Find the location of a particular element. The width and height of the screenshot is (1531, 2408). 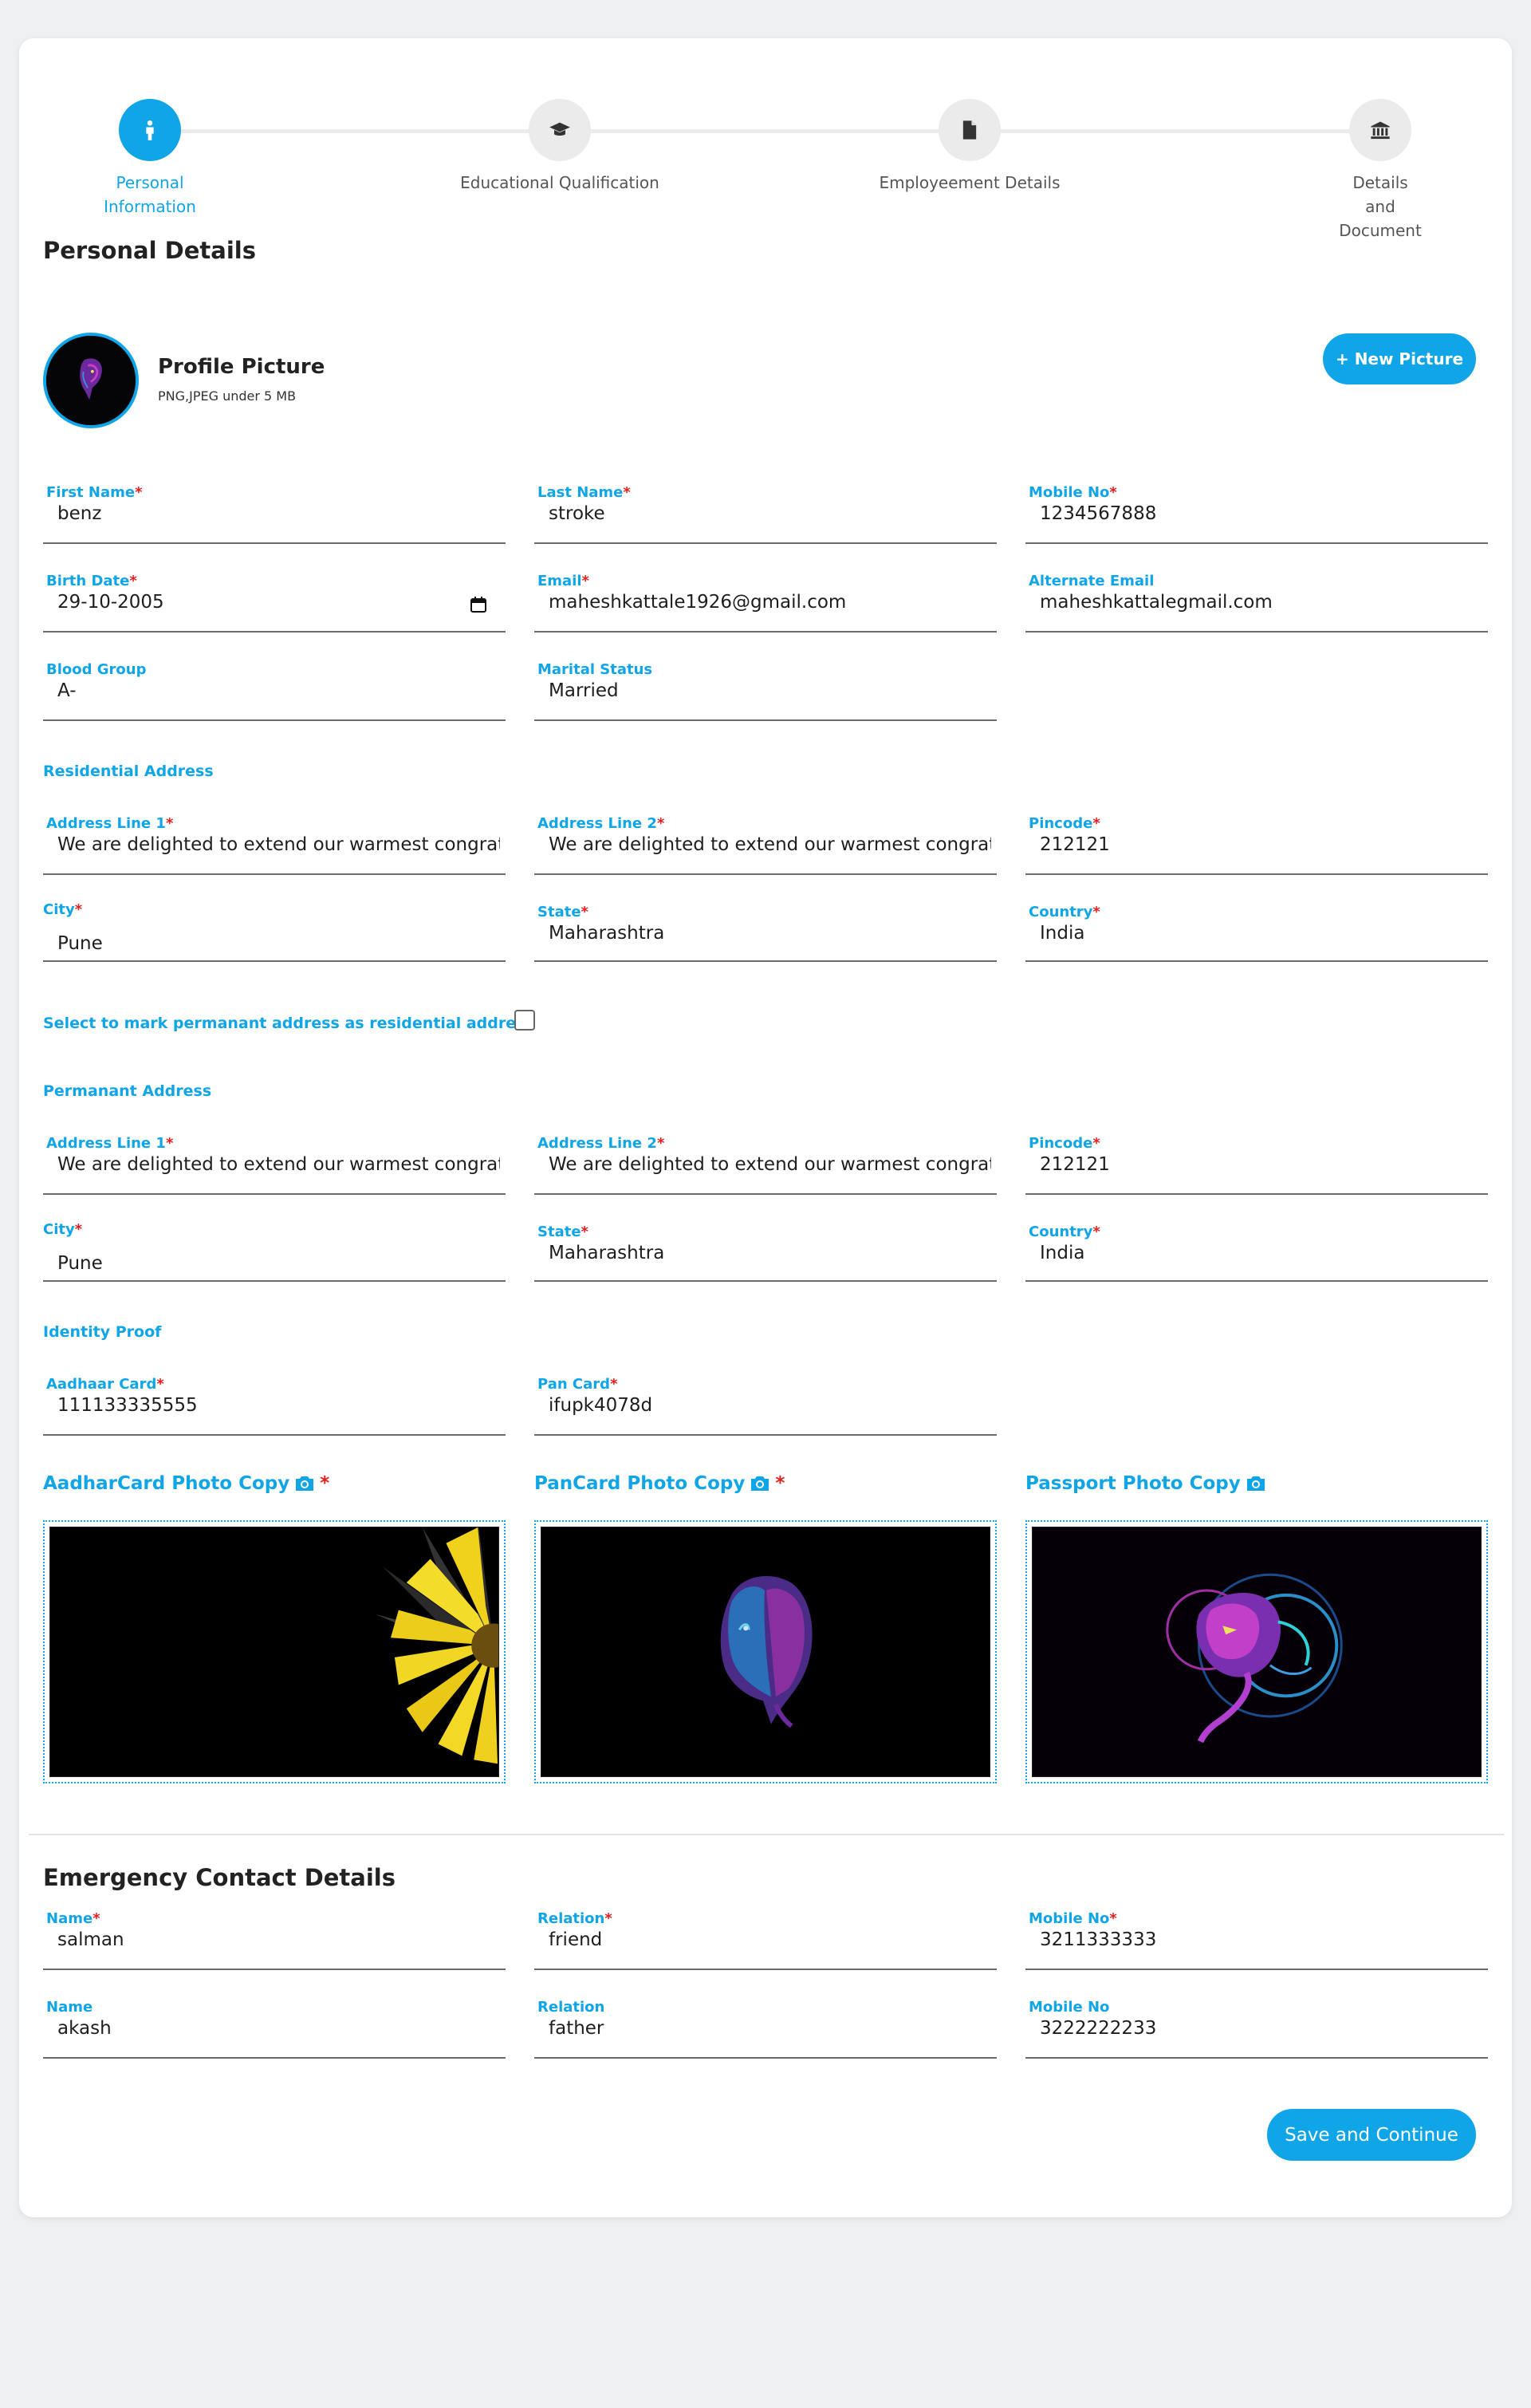

profile-picture is located at coordinates (91, 380).